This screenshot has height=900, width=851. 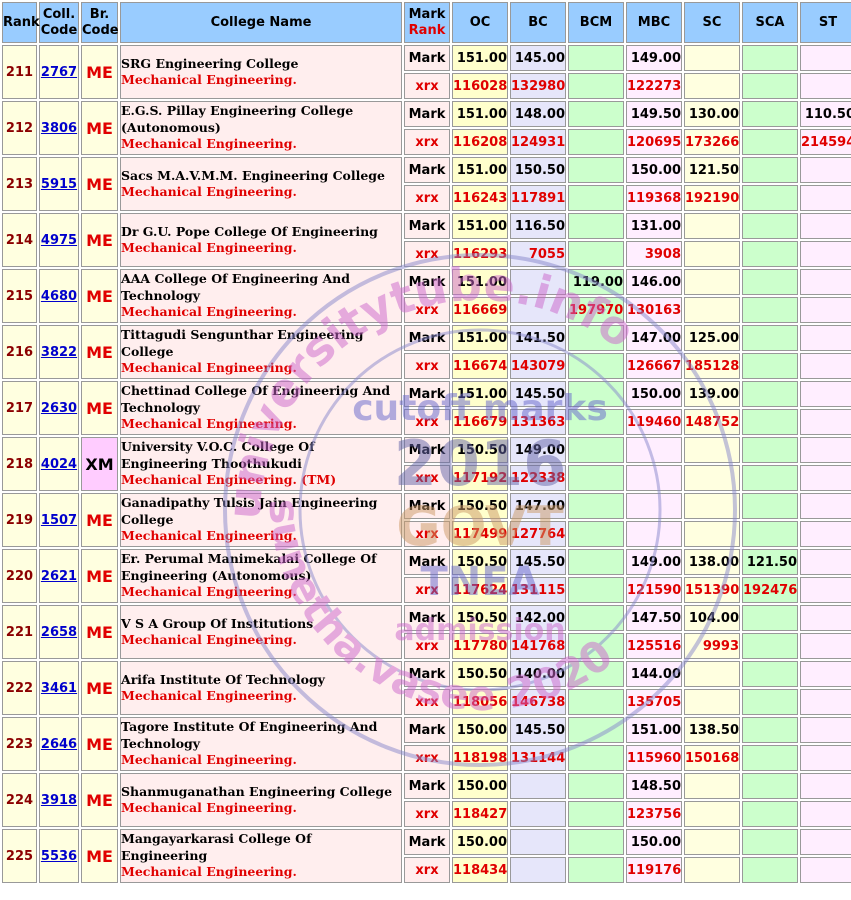 What do you see at coordinates (223, 679) in the screenshot?
I see `college-name: Arifa Institute Of Technology` at bounding box center [223, 679].